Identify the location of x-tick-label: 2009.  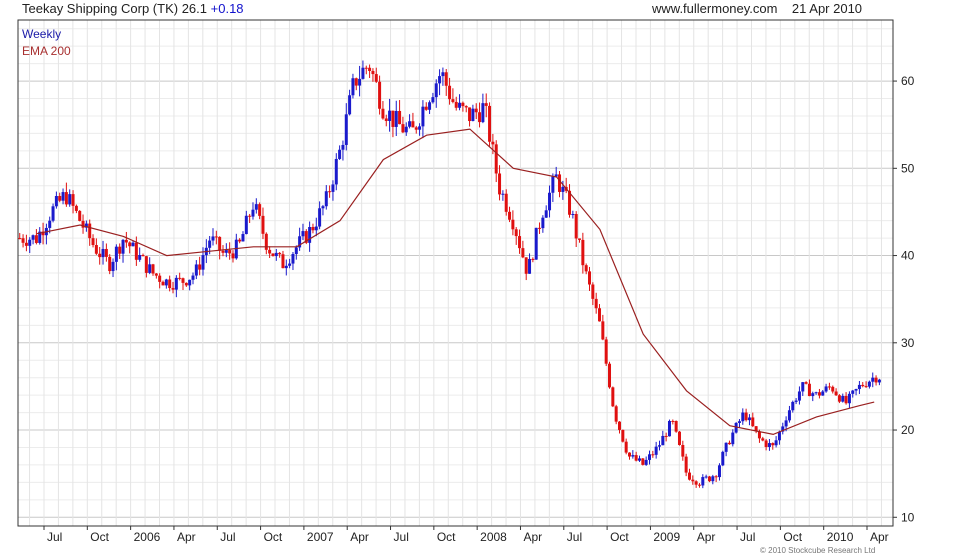
(666, 537).